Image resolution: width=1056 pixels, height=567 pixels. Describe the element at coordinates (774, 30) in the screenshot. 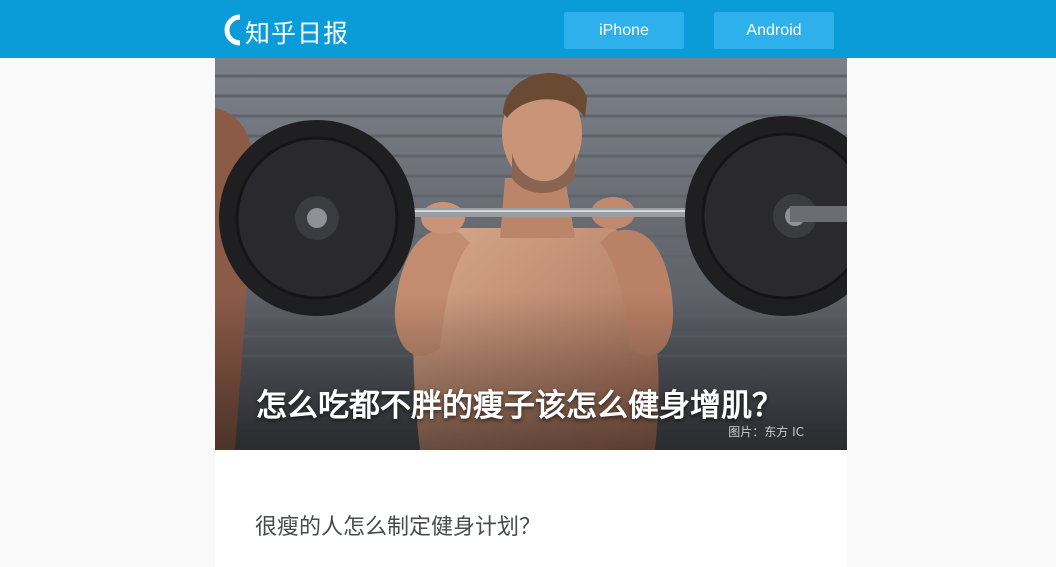

I see `android-download-button: Android` at that location.